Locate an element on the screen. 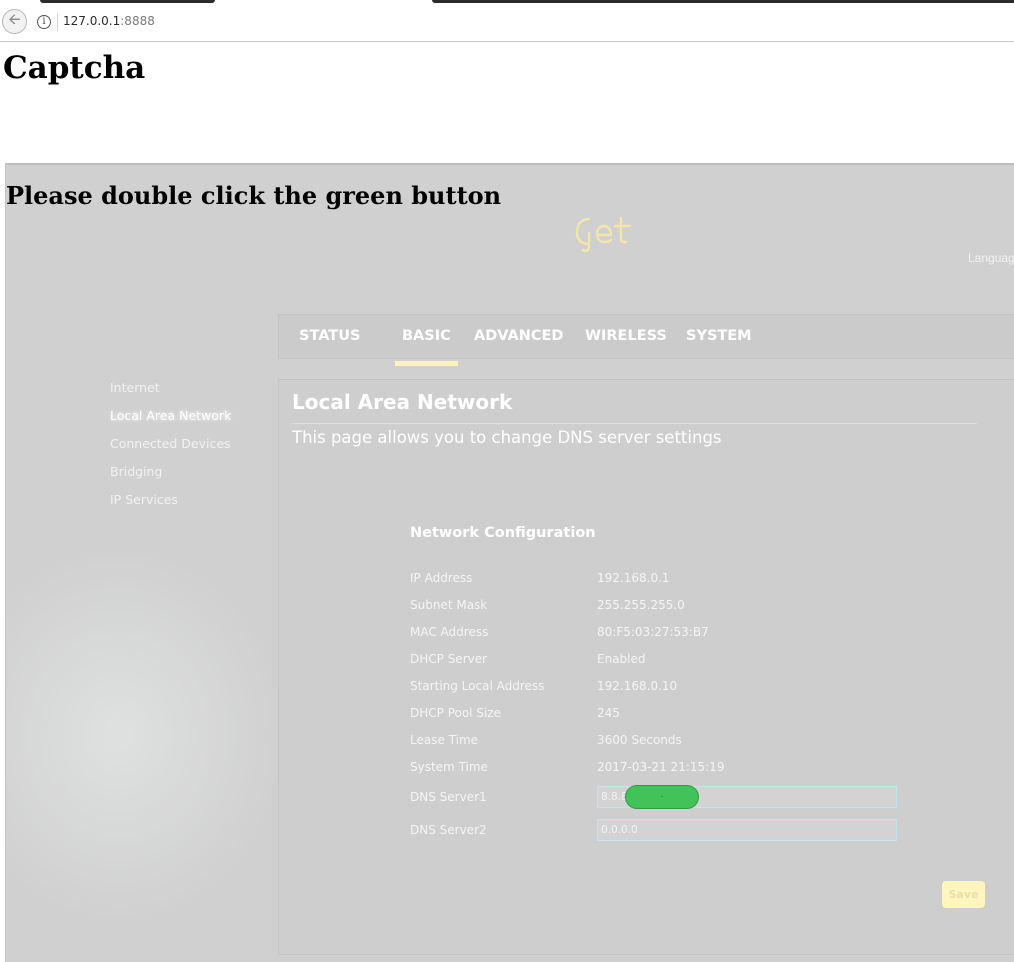 This screenshot has height=962, width=1014. section-title: Network Configuration is located at coordinates (503, 533).